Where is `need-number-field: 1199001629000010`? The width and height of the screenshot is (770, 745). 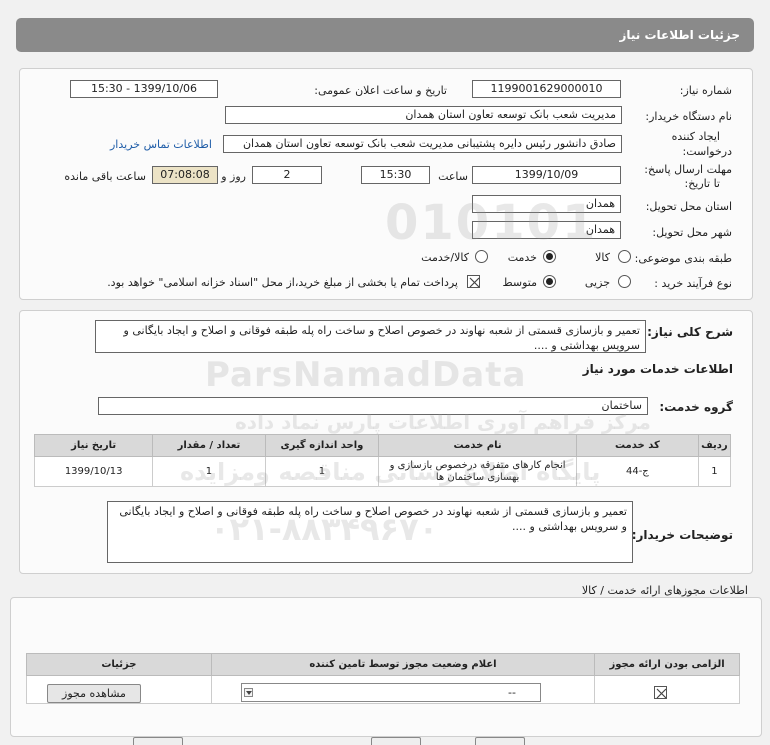
need-number-field: 1199001629000010 is located at coordinates (546, 89).